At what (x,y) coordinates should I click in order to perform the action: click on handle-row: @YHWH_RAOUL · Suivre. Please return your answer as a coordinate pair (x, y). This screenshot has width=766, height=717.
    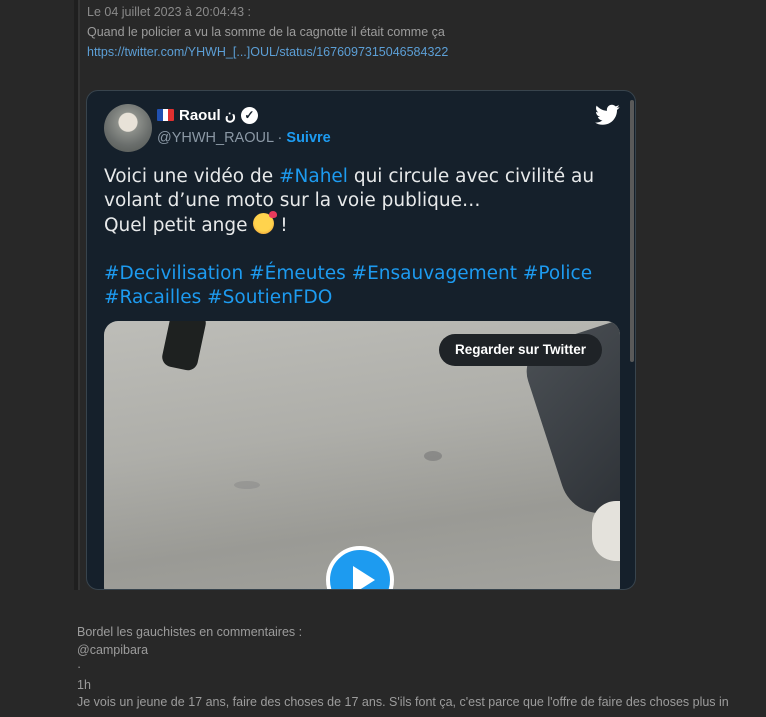
    Looking at the image, I should click on (244, 138).